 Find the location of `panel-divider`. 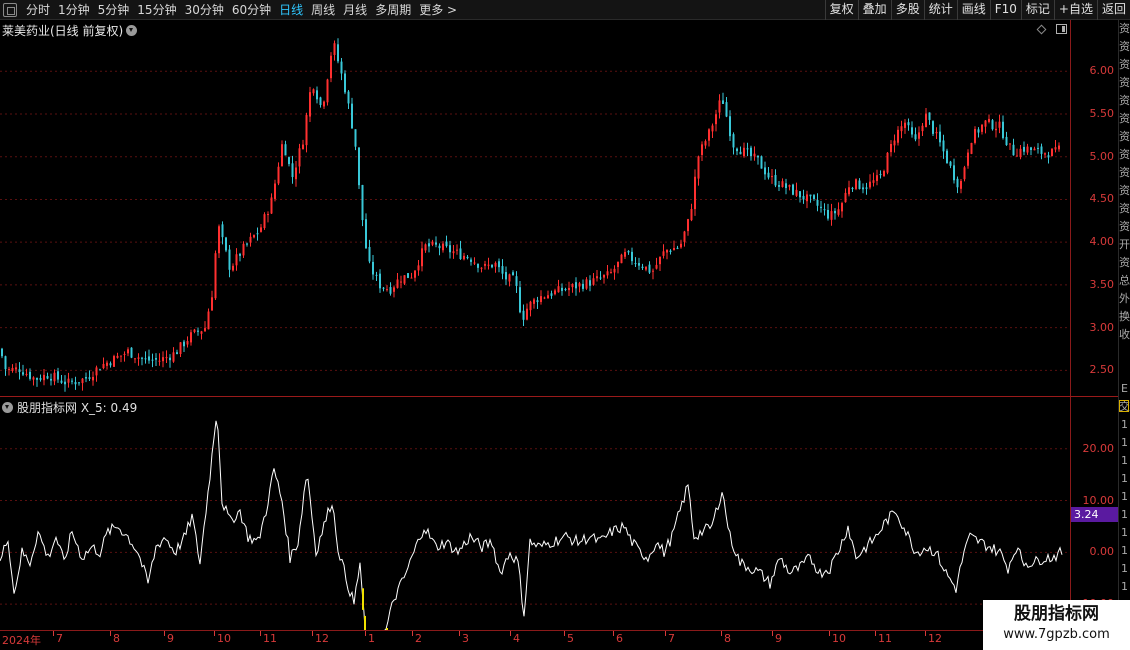

panel-divider is located at coordinates (559, 396).